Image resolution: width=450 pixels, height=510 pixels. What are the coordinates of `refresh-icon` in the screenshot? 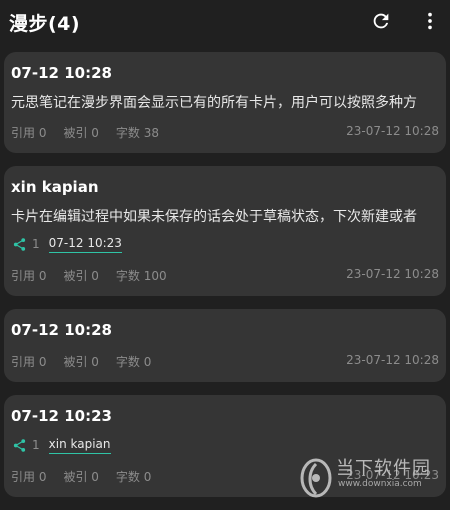 It's located at (381, 21).